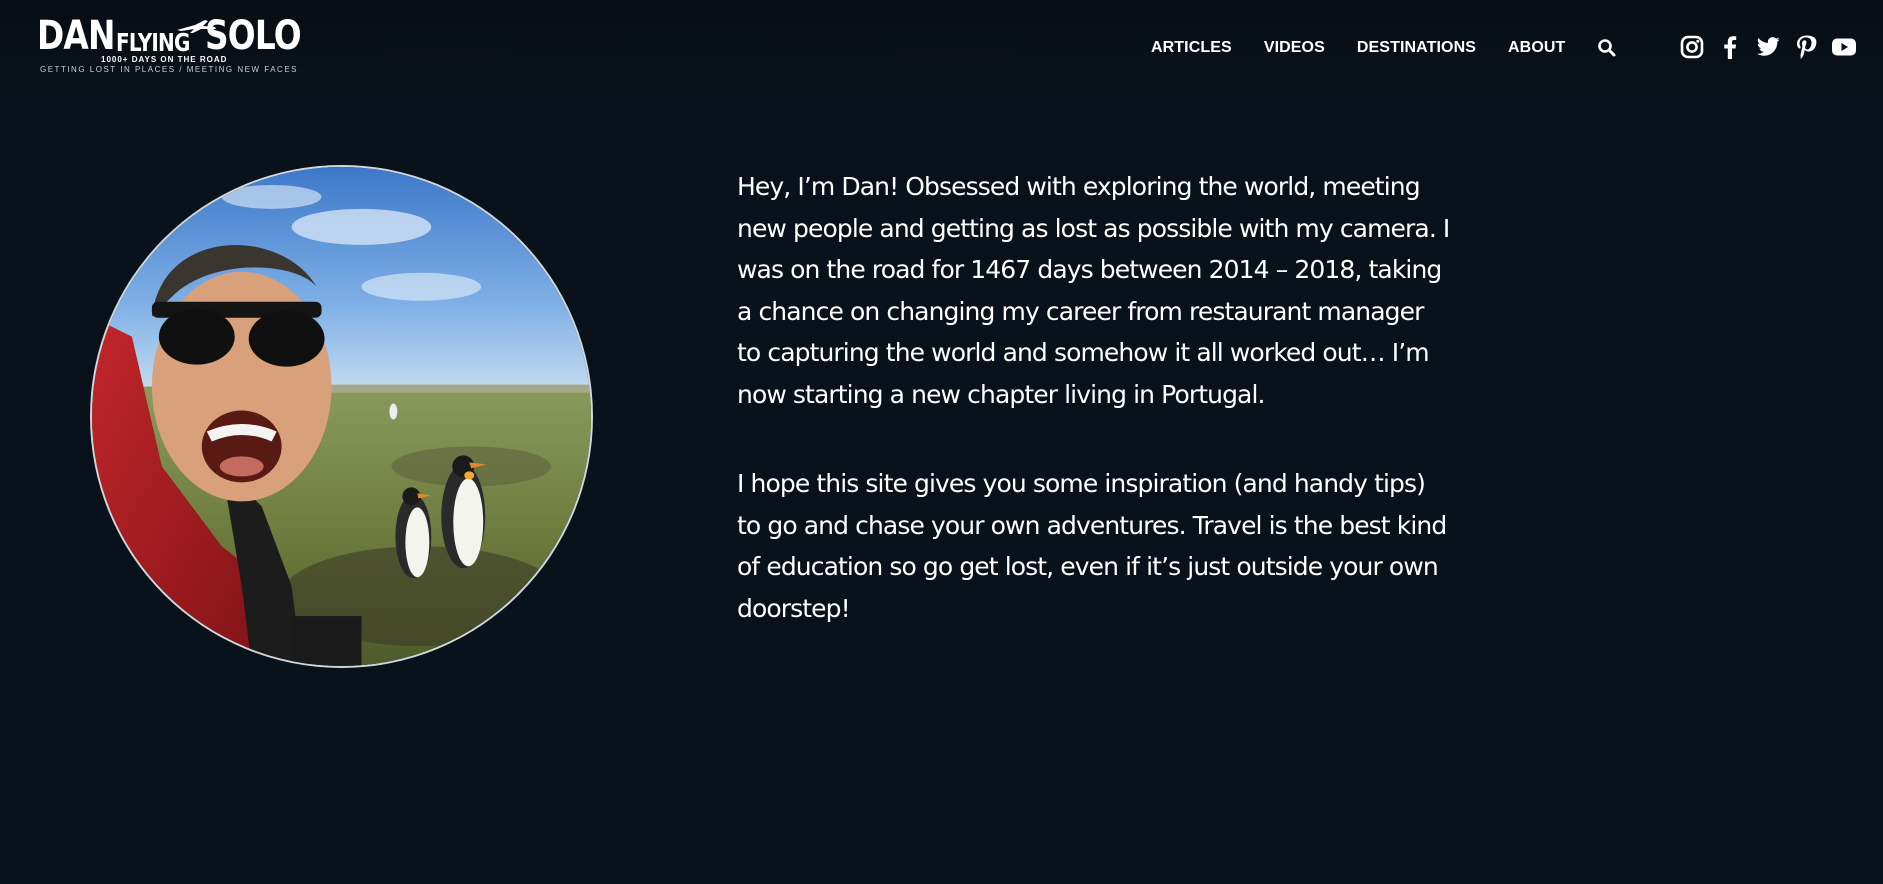  Describe the element at coordinates (341, 416) in the screenshot. I see `profile-photo` at that location.